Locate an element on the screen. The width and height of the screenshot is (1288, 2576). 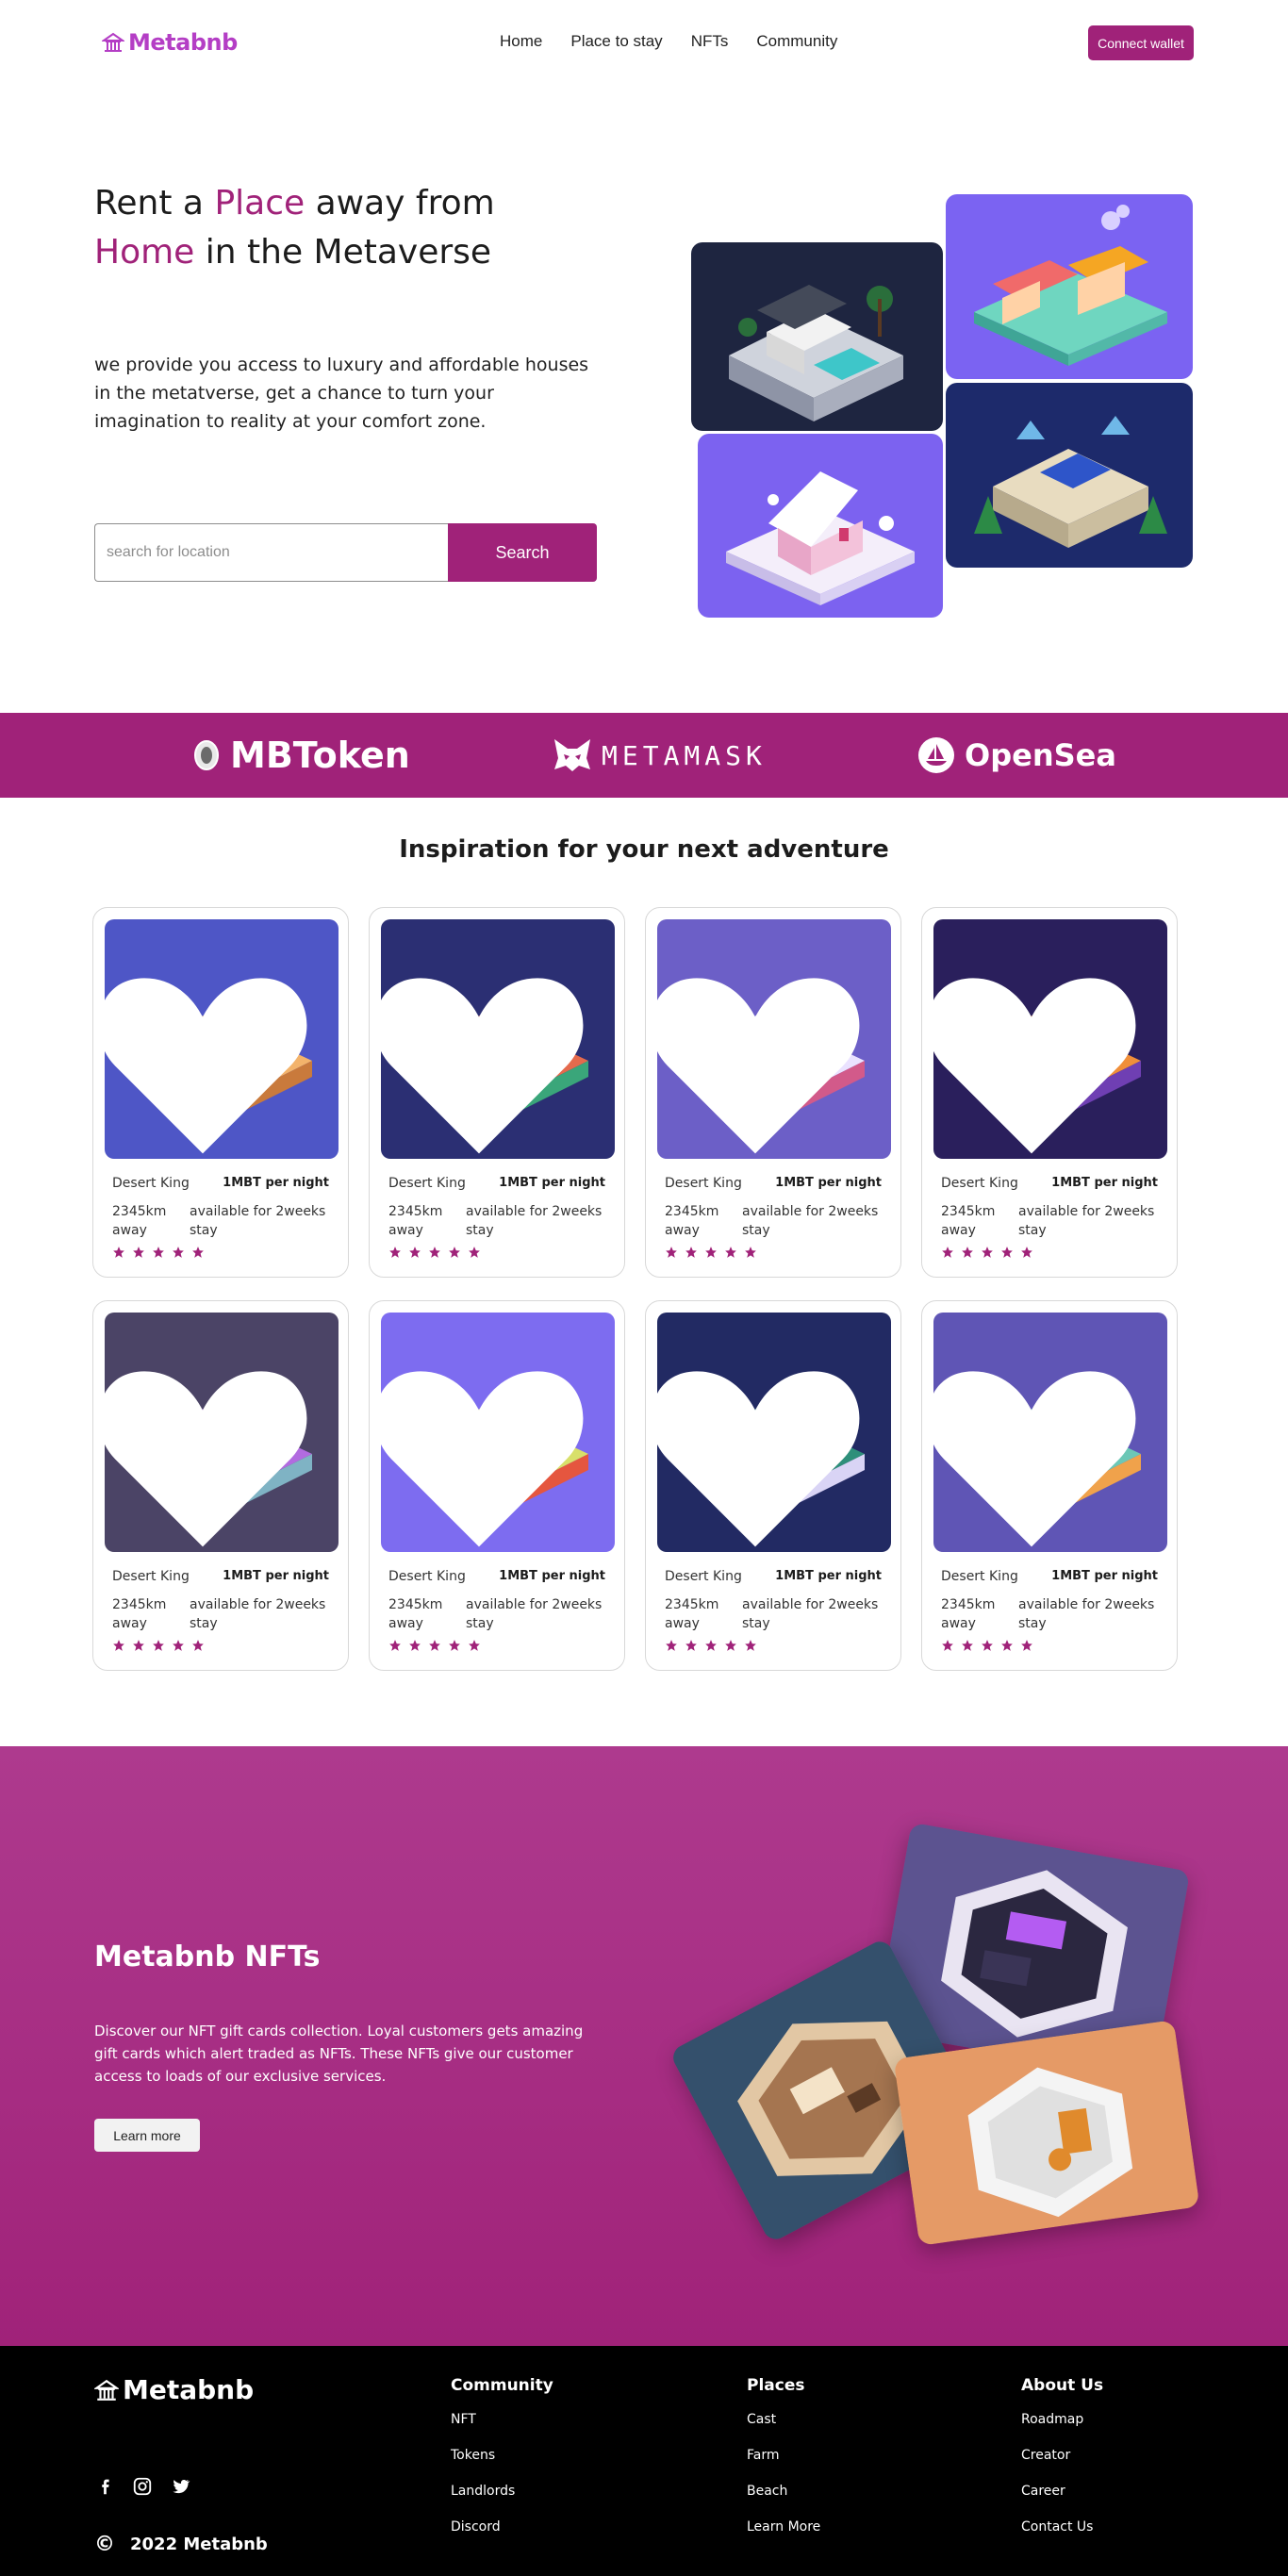
footer-link: Beach is located at coordinates (783, 2491).